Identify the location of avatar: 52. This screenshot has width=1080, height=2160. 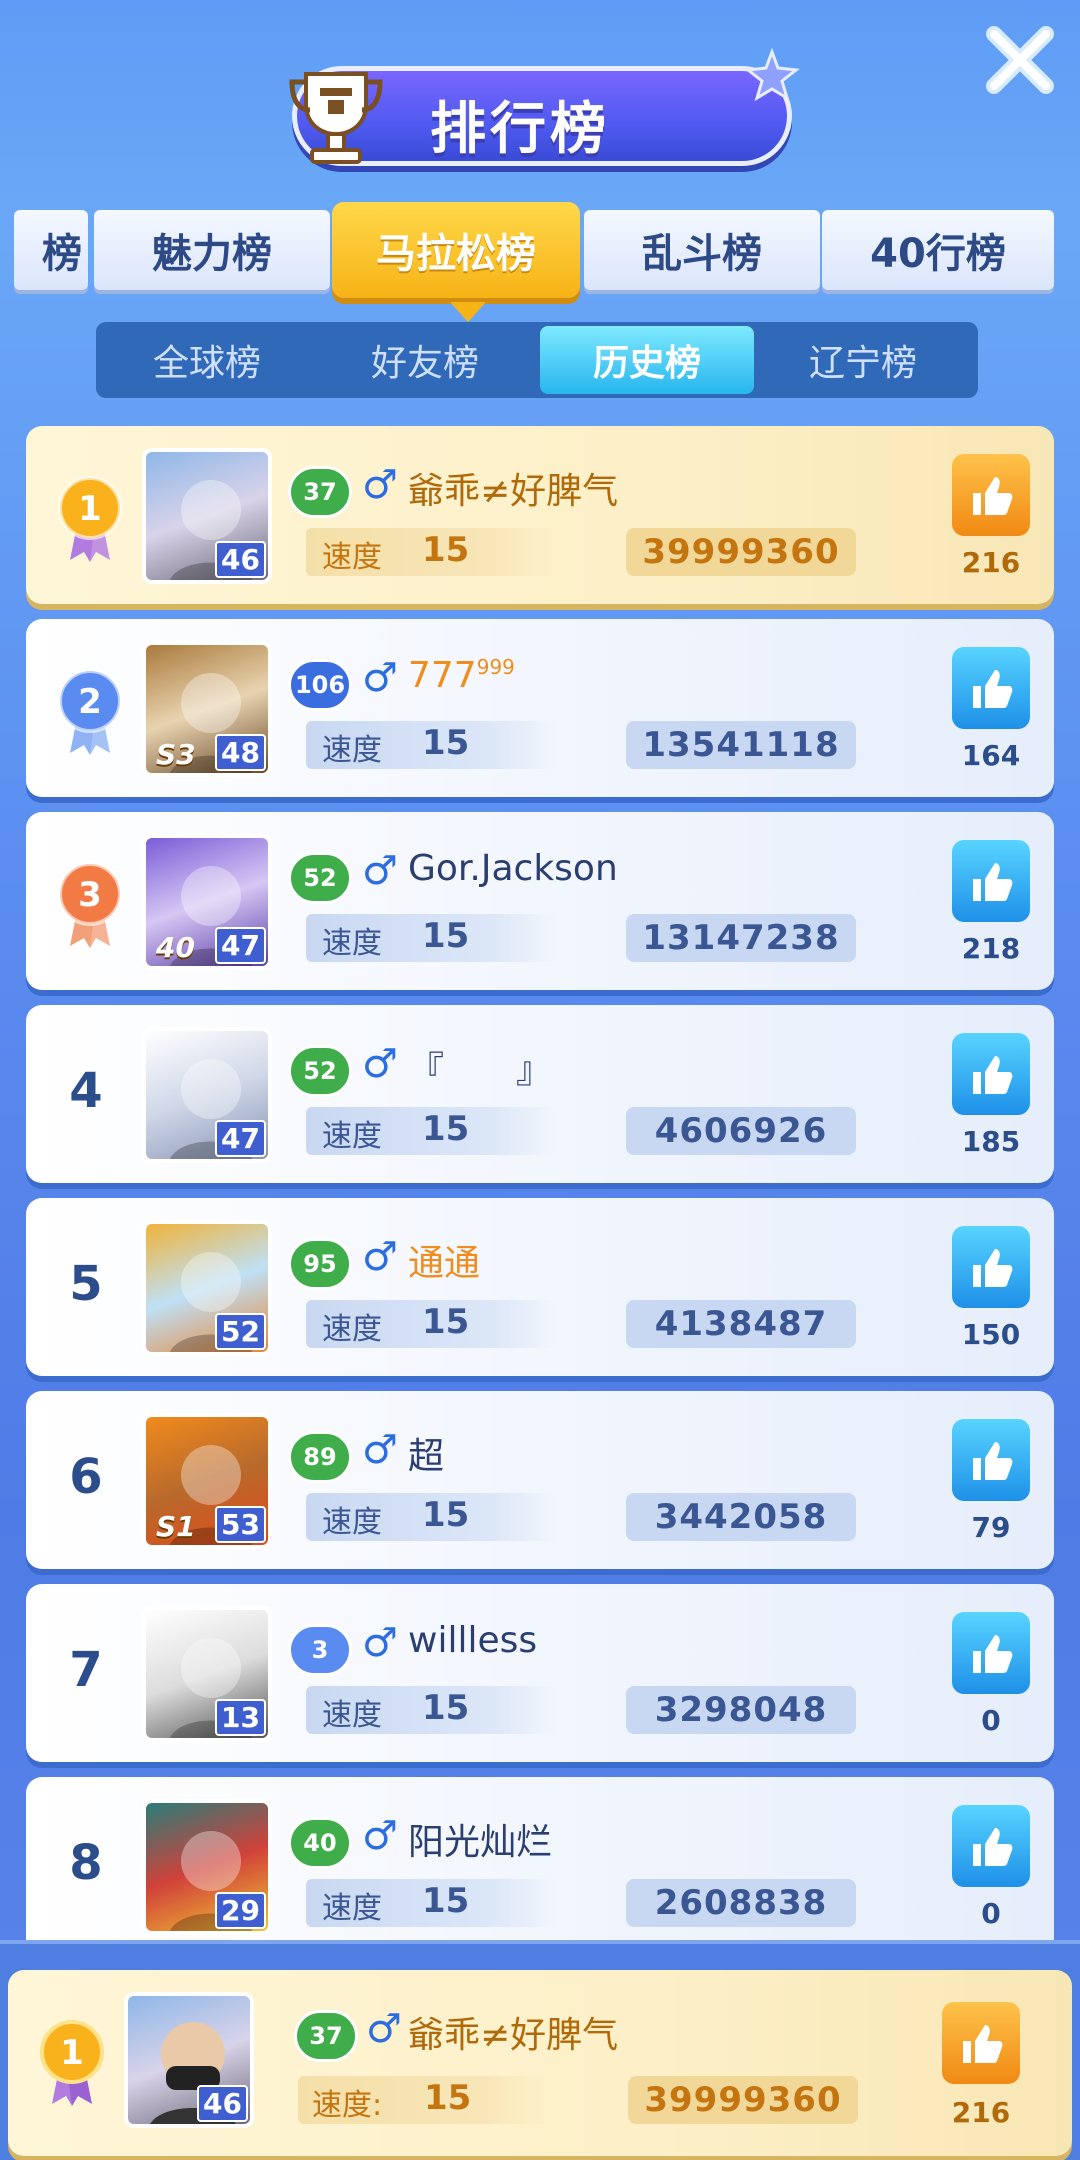
(207, 1288).